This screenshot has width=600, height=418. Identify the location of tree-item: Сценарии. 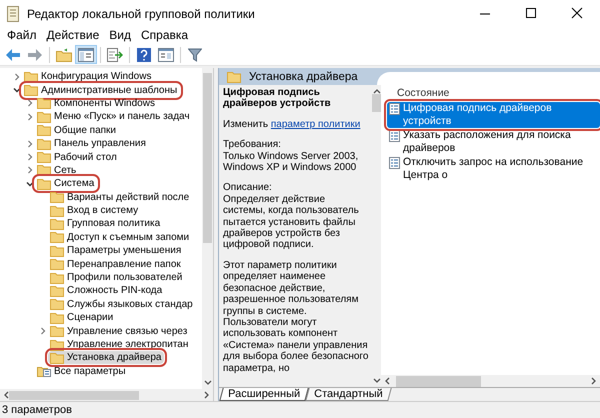
(82, 317).